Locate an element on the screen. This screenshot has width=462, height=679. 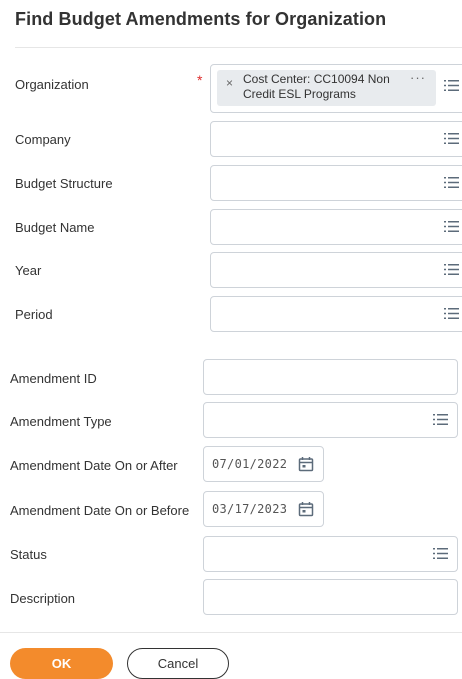
organization-label: Organization is located at coordinates (52, 84).